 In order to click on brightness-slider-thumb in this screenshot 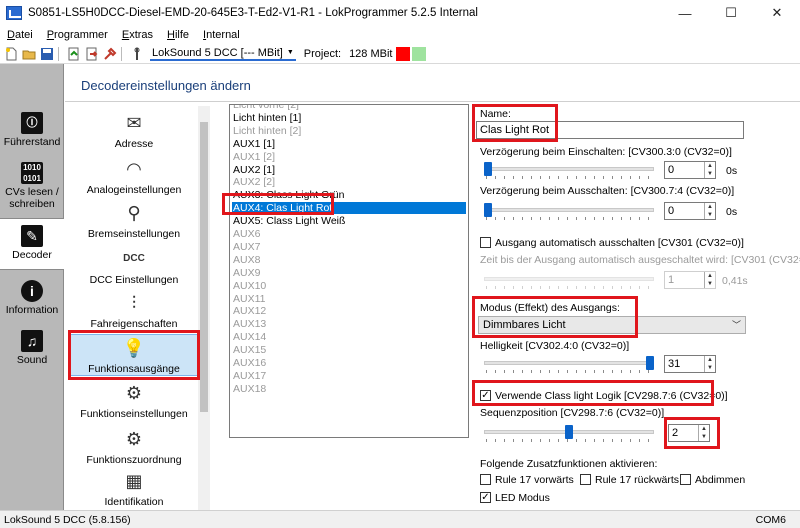, I will do `click(650, 363)`.